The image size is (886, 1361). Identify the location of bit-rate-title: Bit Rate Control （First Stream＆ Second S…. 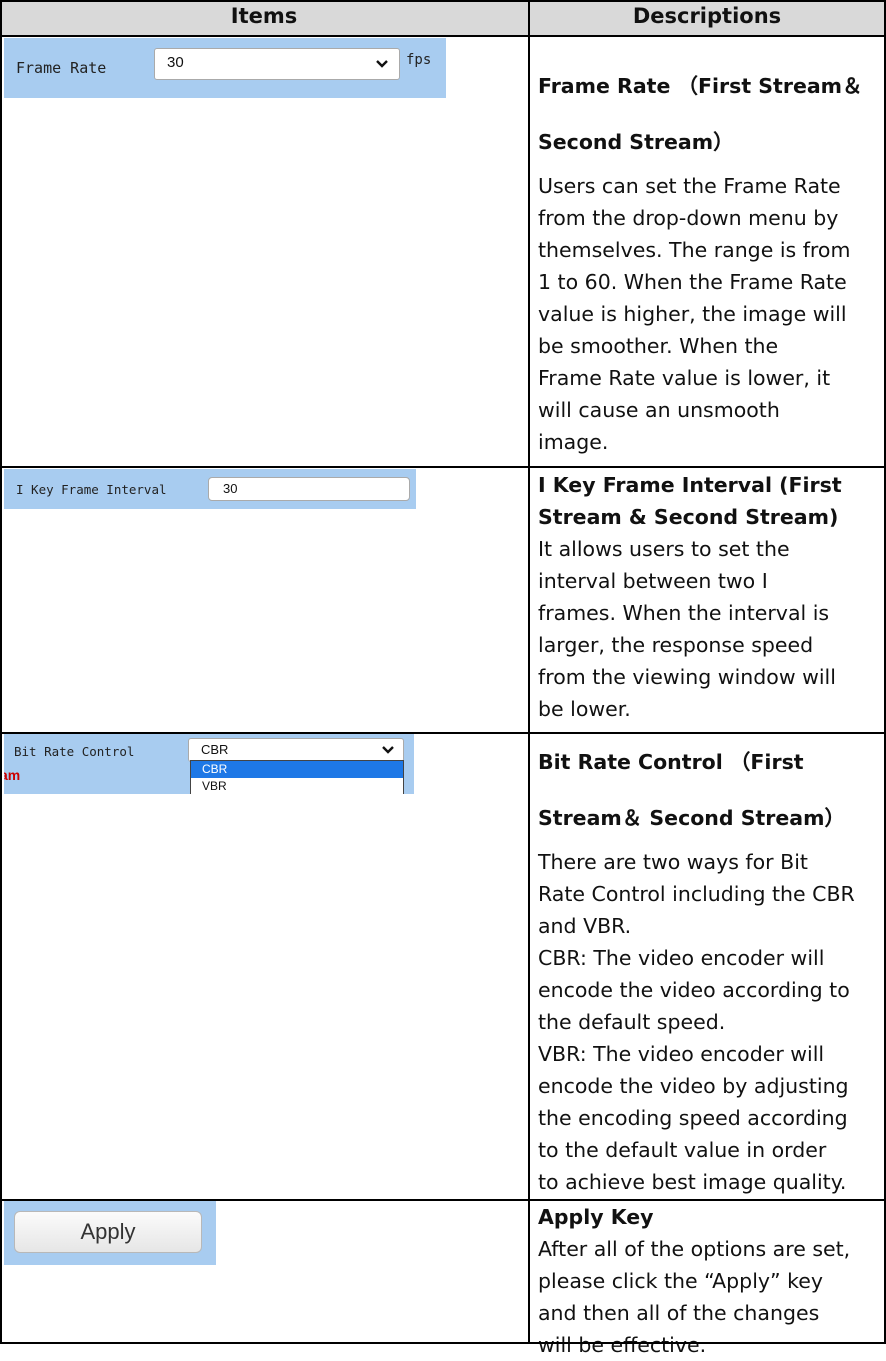
(691, 790).